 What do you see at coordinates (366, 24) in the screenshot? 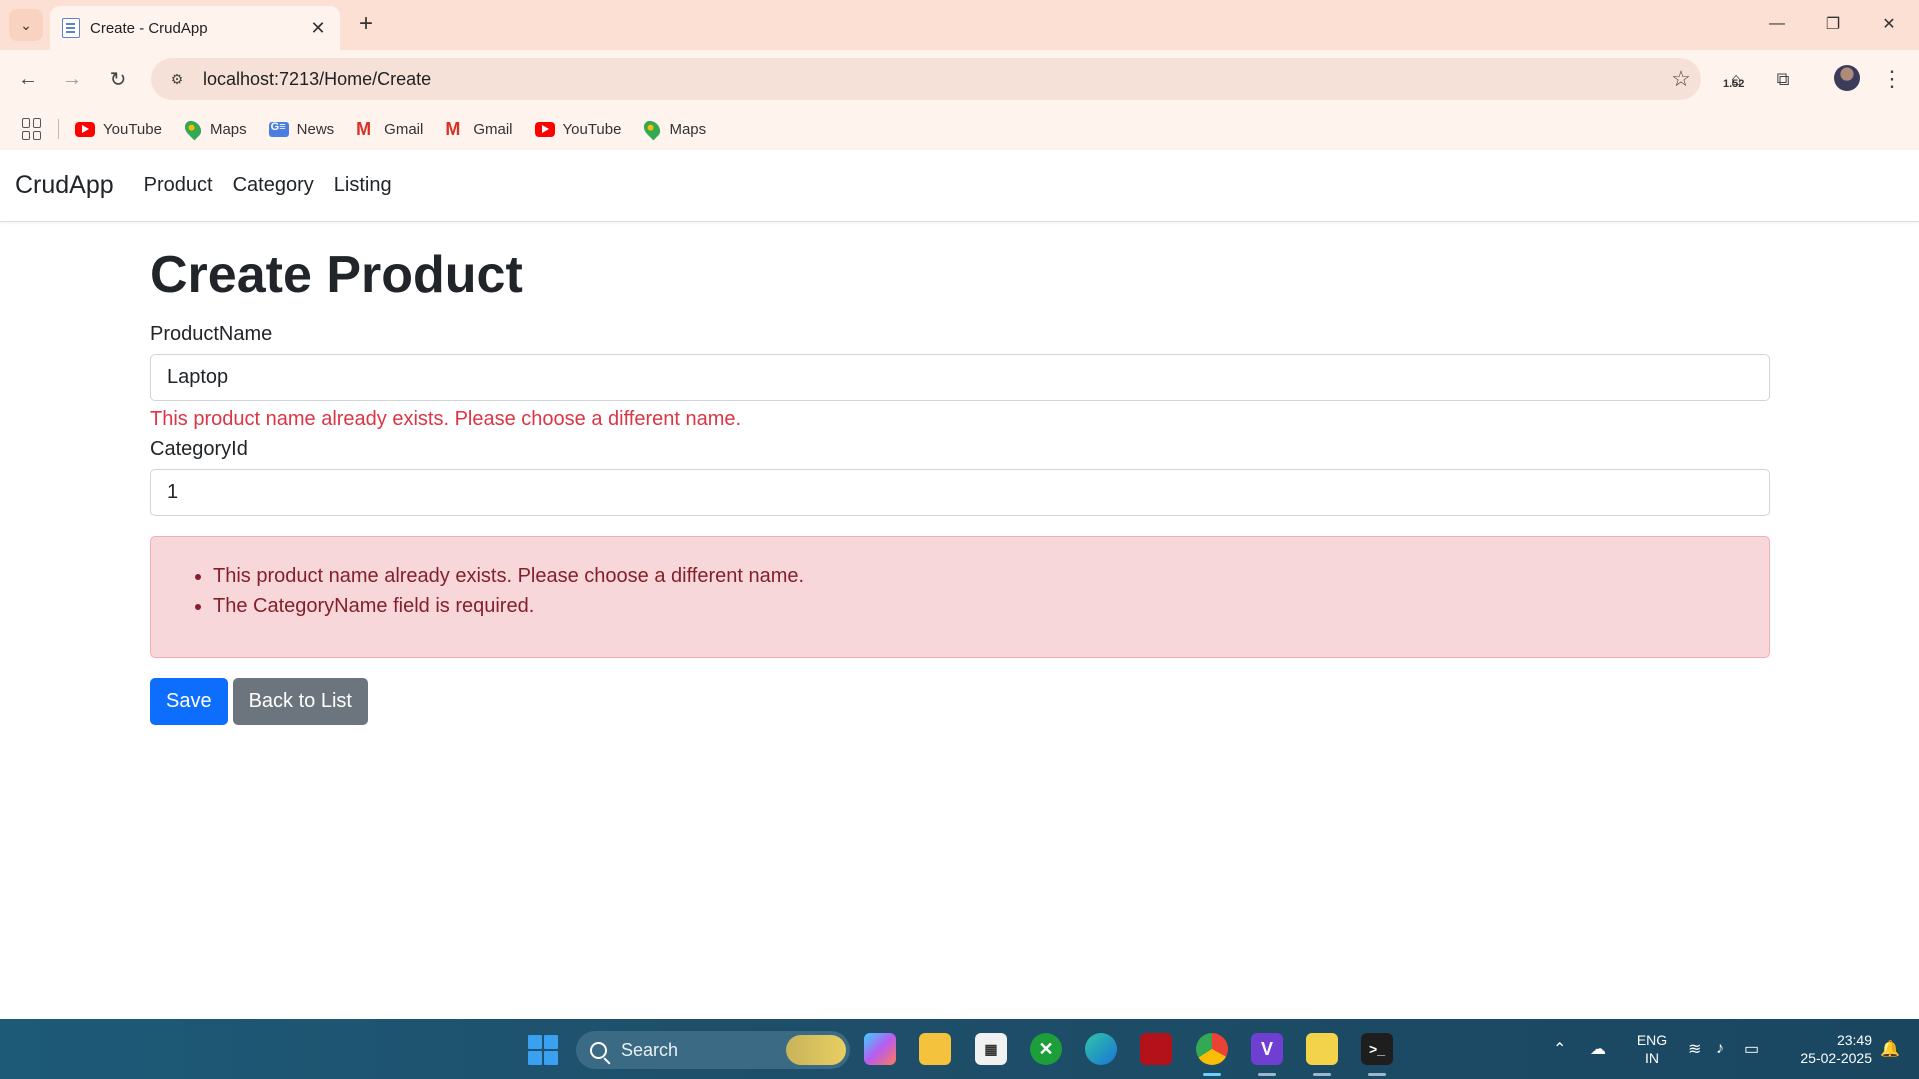
I see `new-tab-button: +` at bounding box center [366, 24].